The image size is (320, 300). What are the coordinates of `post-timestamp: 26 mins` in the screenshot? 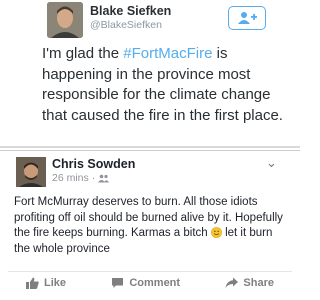 It's located at (70, 178).